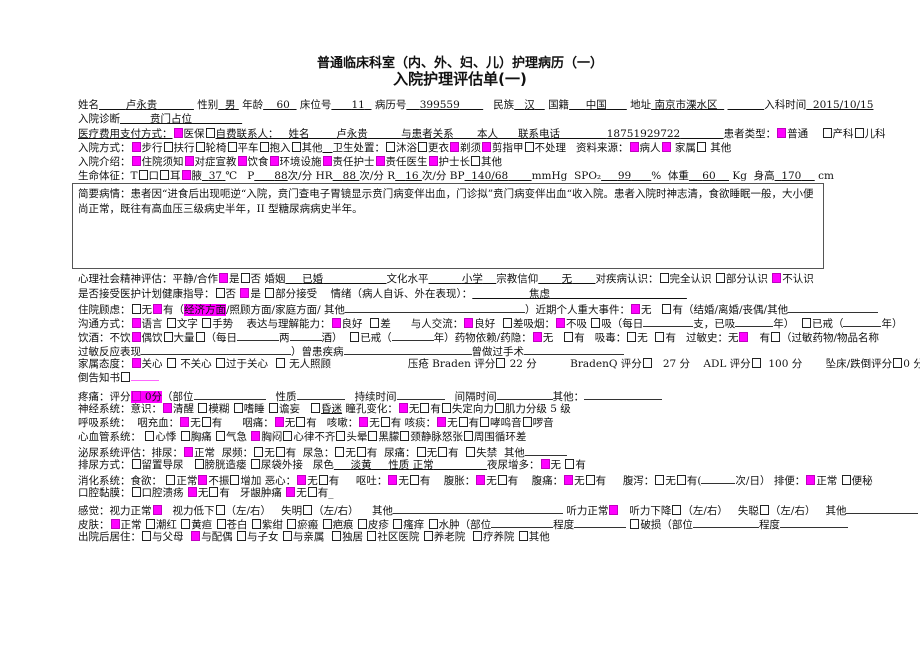 The height and width of the screenshot is (651, 920). I want to click on circulation-checkbox, so click(468, 436).